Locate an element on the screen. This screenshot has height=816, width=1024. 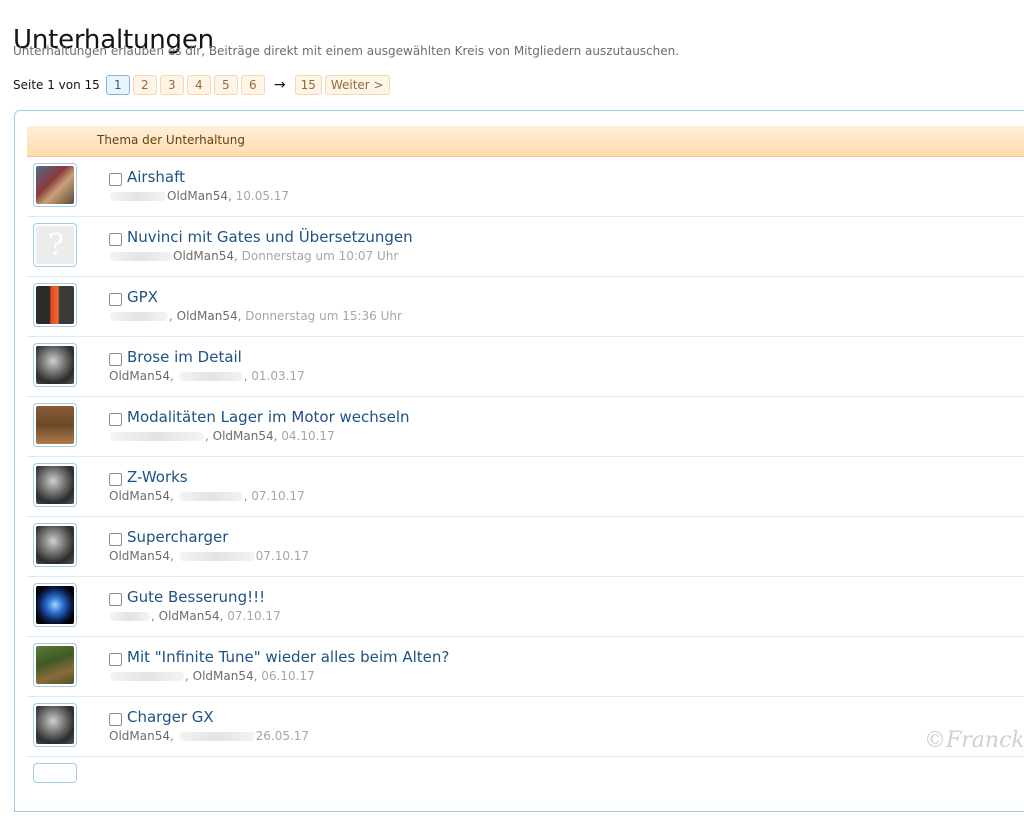
conversation-meta: OldMan54, 26.05.17 is located at coordinates (209, 736).